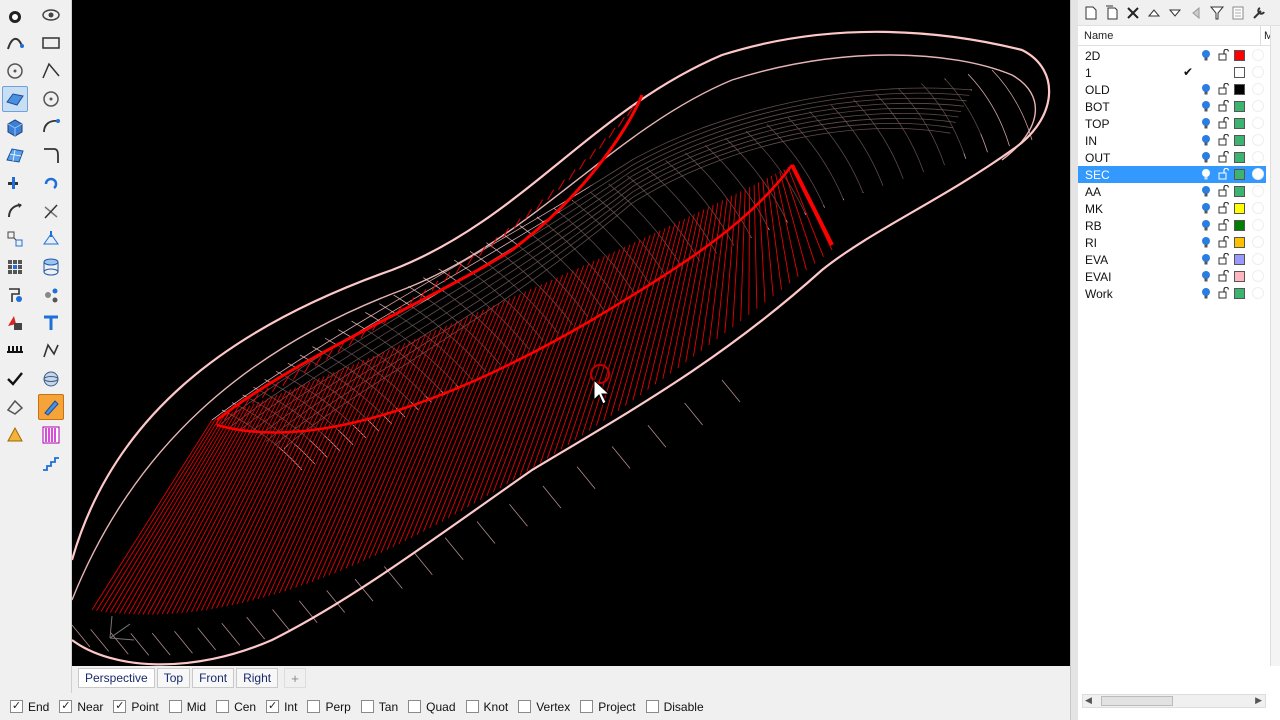  Describe the element at coordinates (1172, 157) in the screenshot. I see `layer-row: OUT` at that location.